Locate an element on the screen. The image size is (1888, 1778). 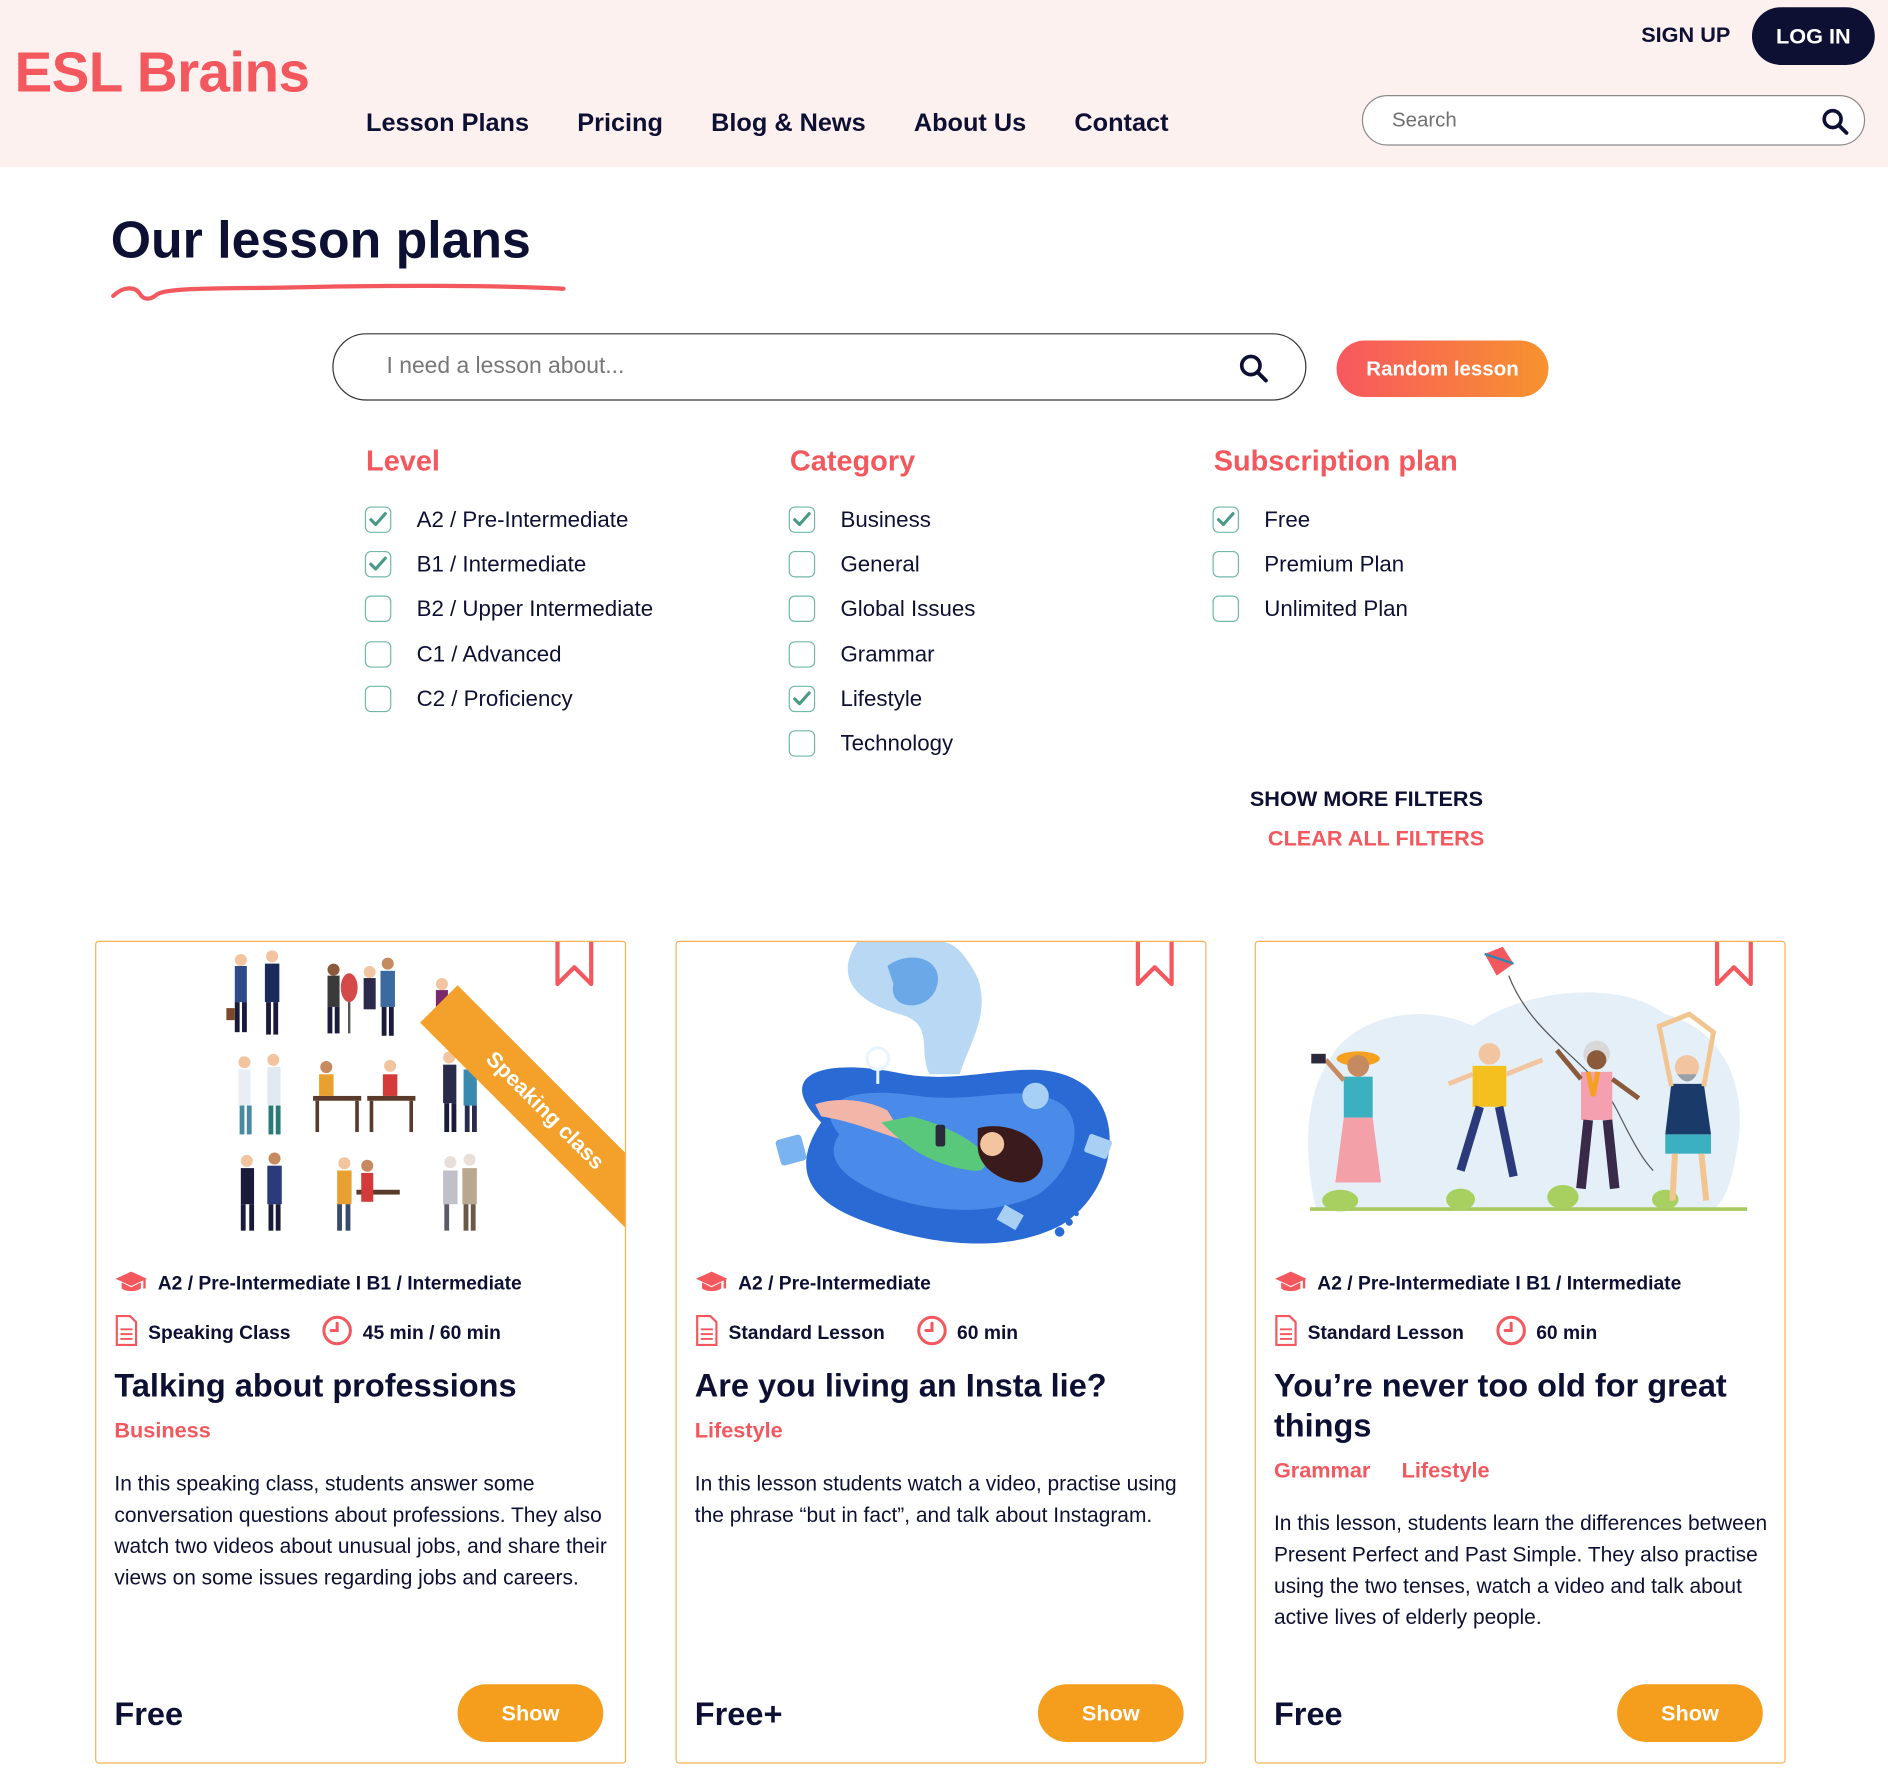
filter-plan-heading: Subscription plan is located at coordinates (1335, 461).